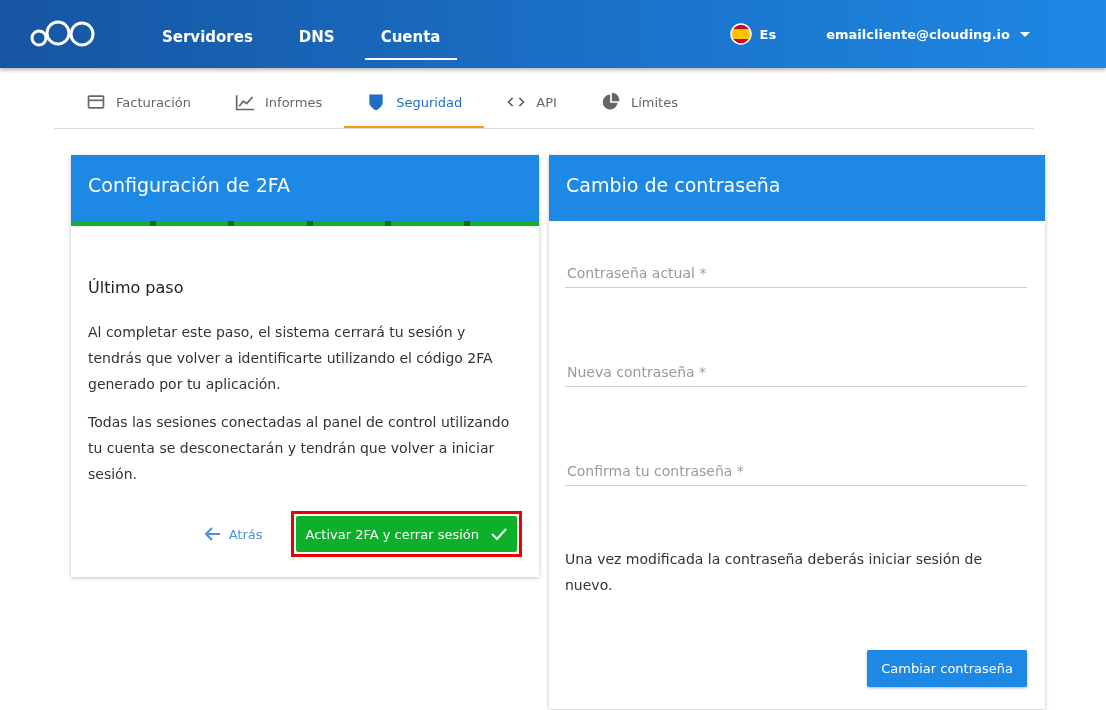  What do you see at coordinates (207, 34) in the screenshot?
I see `nav-link: Servidores` at bounding box center [207, 34].